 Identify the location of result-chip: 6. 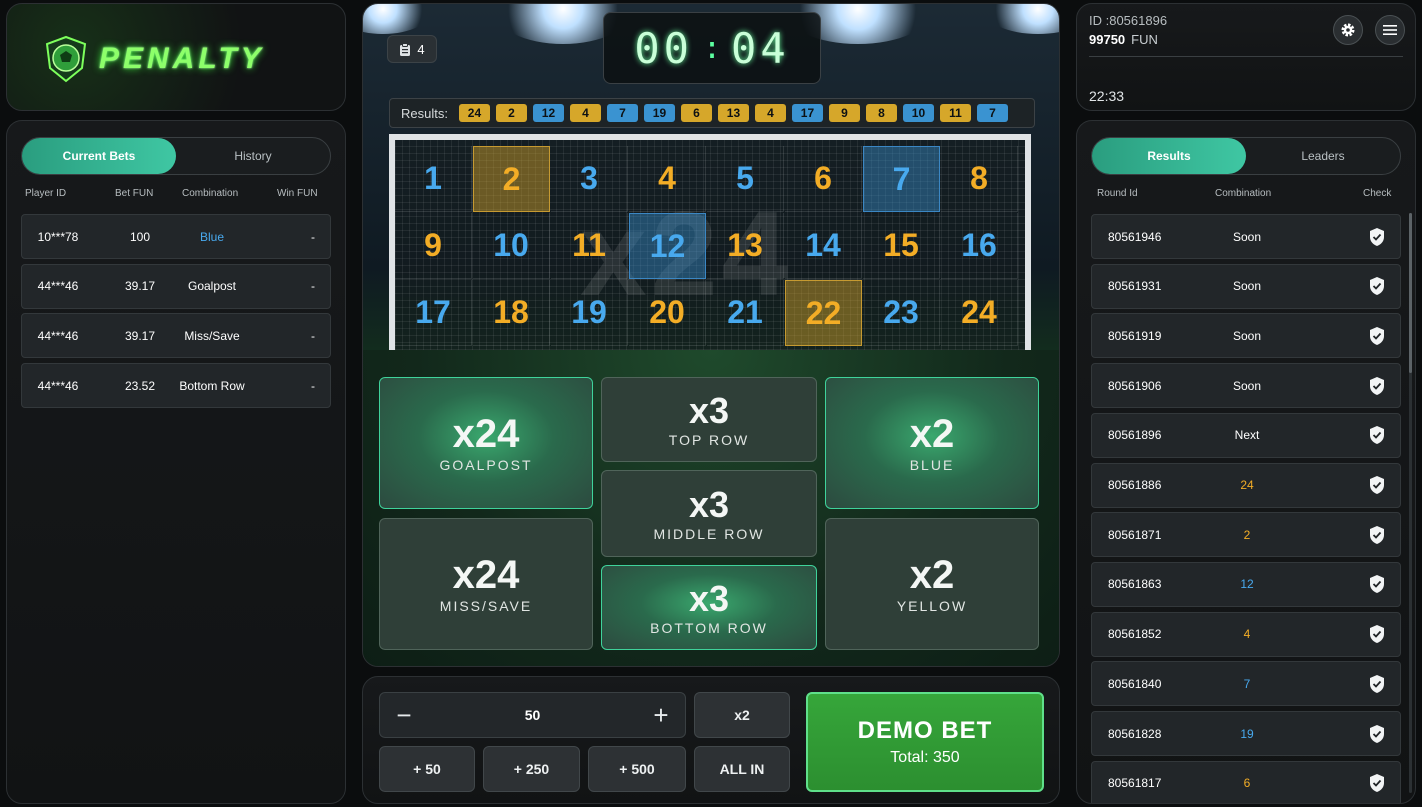
(696, 113).